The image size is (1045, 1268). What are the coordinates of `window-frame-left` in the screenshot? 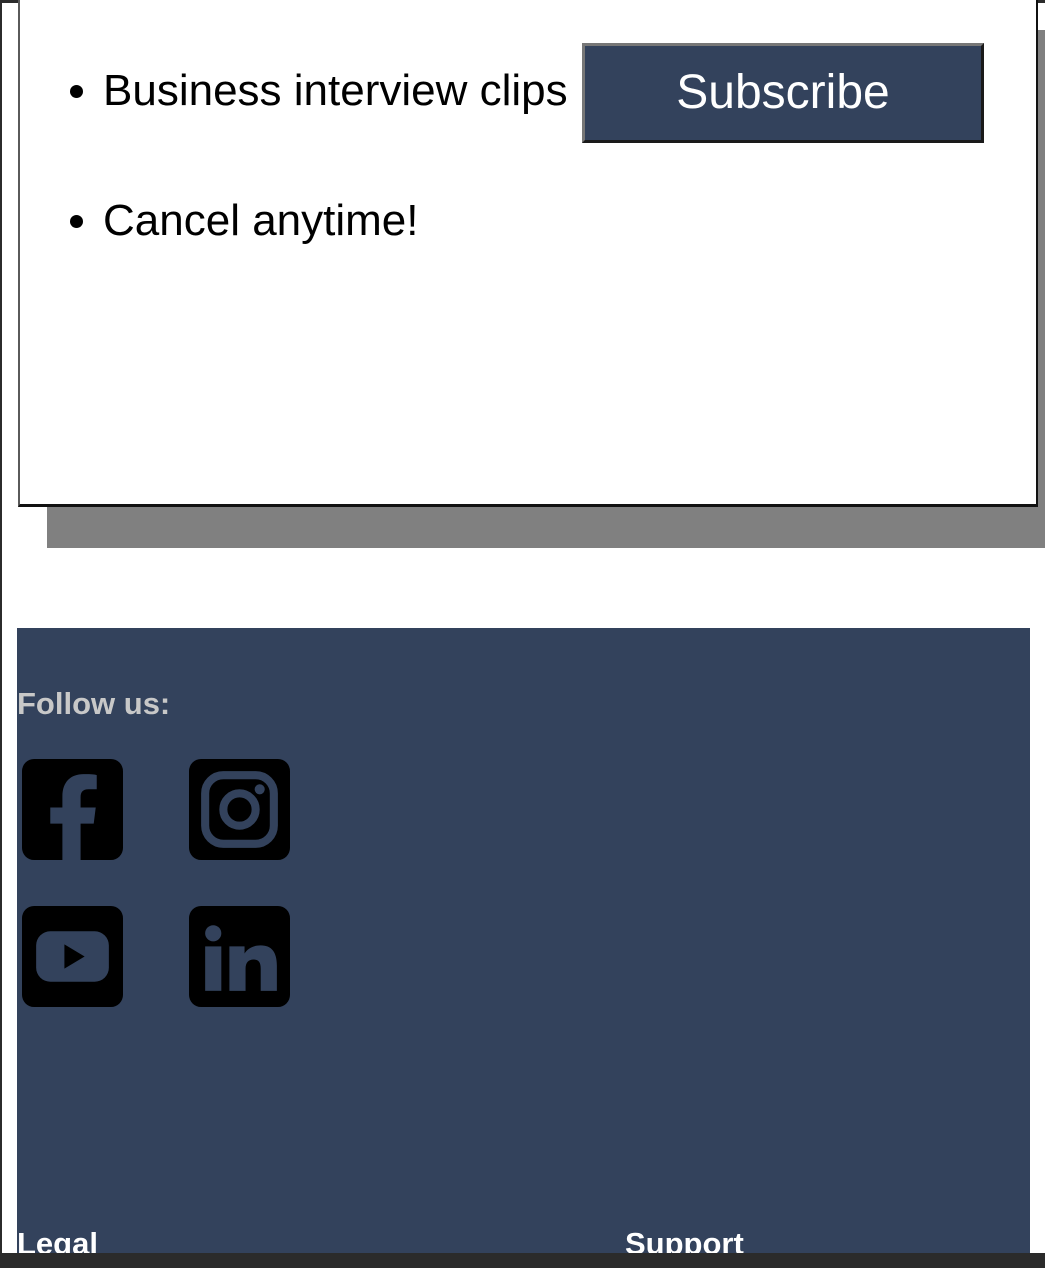 It's located at (1, 634).